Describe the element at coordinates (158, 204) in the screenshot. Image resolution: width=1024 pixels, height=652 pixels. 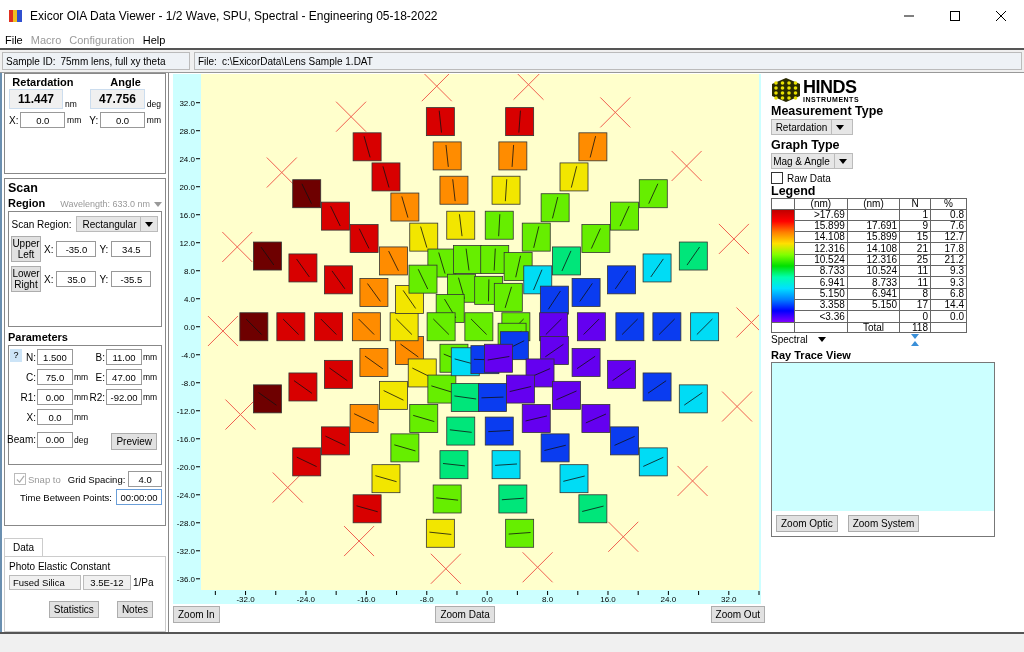
I see `caret-icon` at that location.